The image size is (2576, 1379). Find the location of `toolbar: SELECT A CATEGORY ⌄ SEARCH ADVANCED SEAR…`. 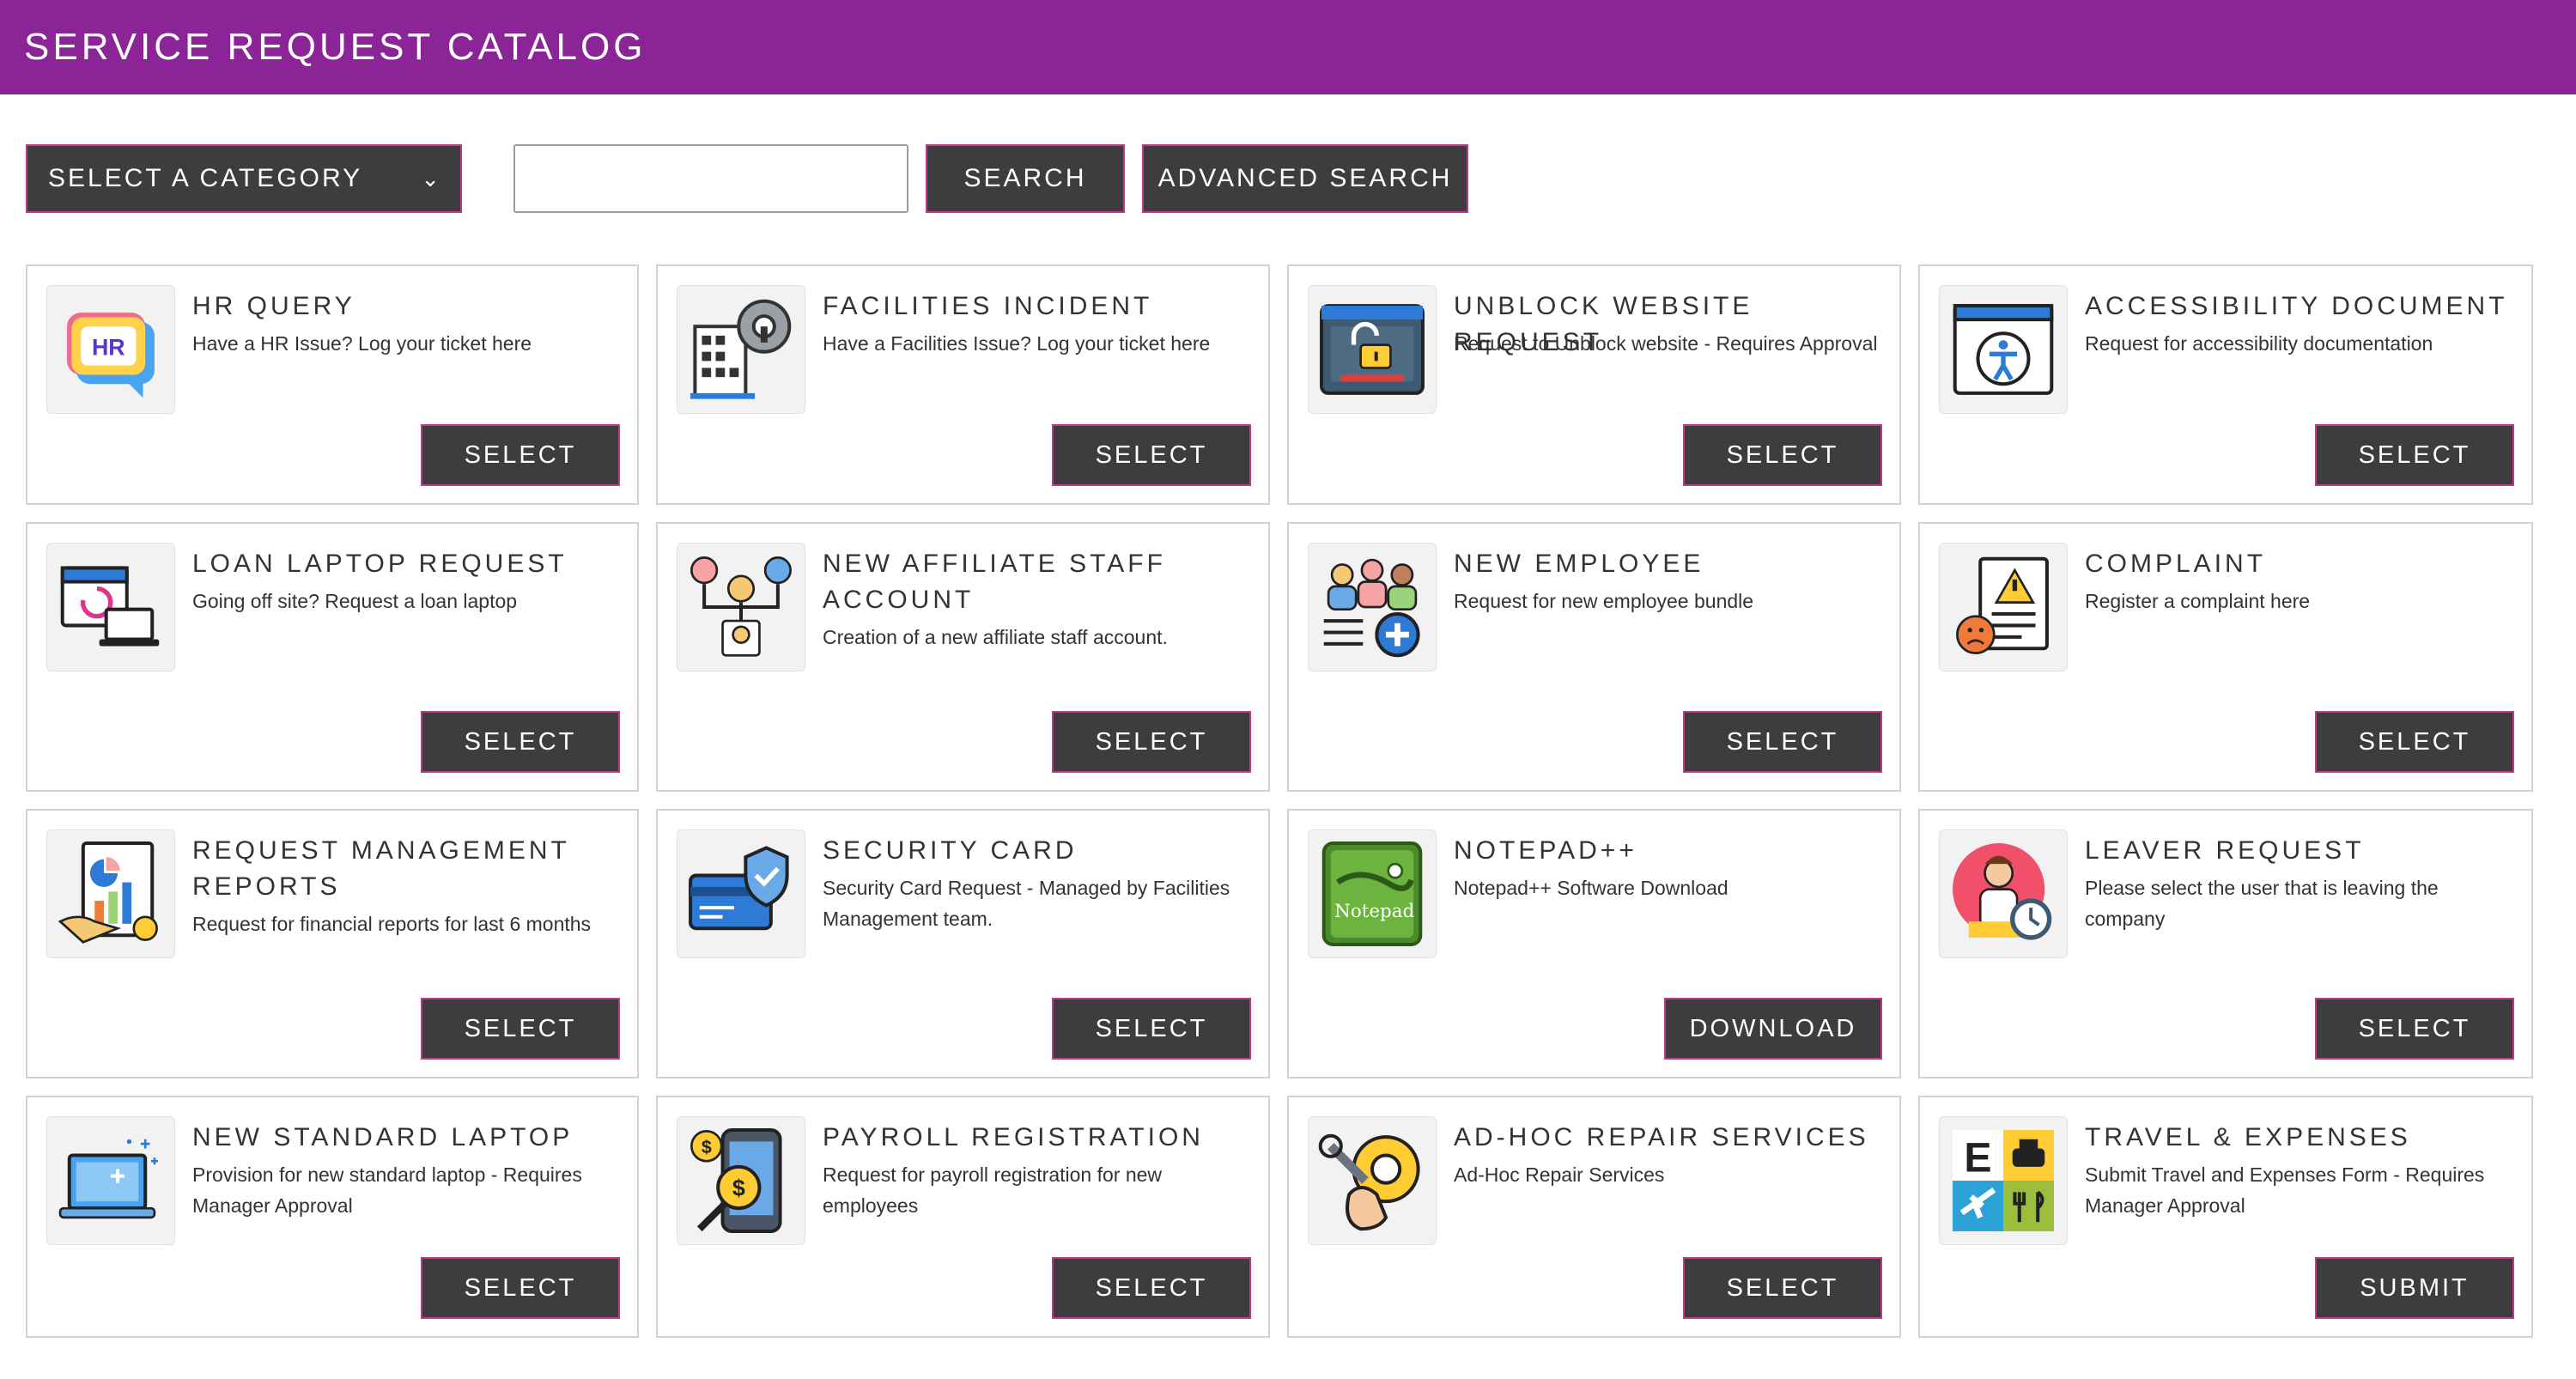

toolbar: SELECT A CATEGORY ⌄ SEARCH ADVANCED SEAR… is located at coordinates (1288, 178).